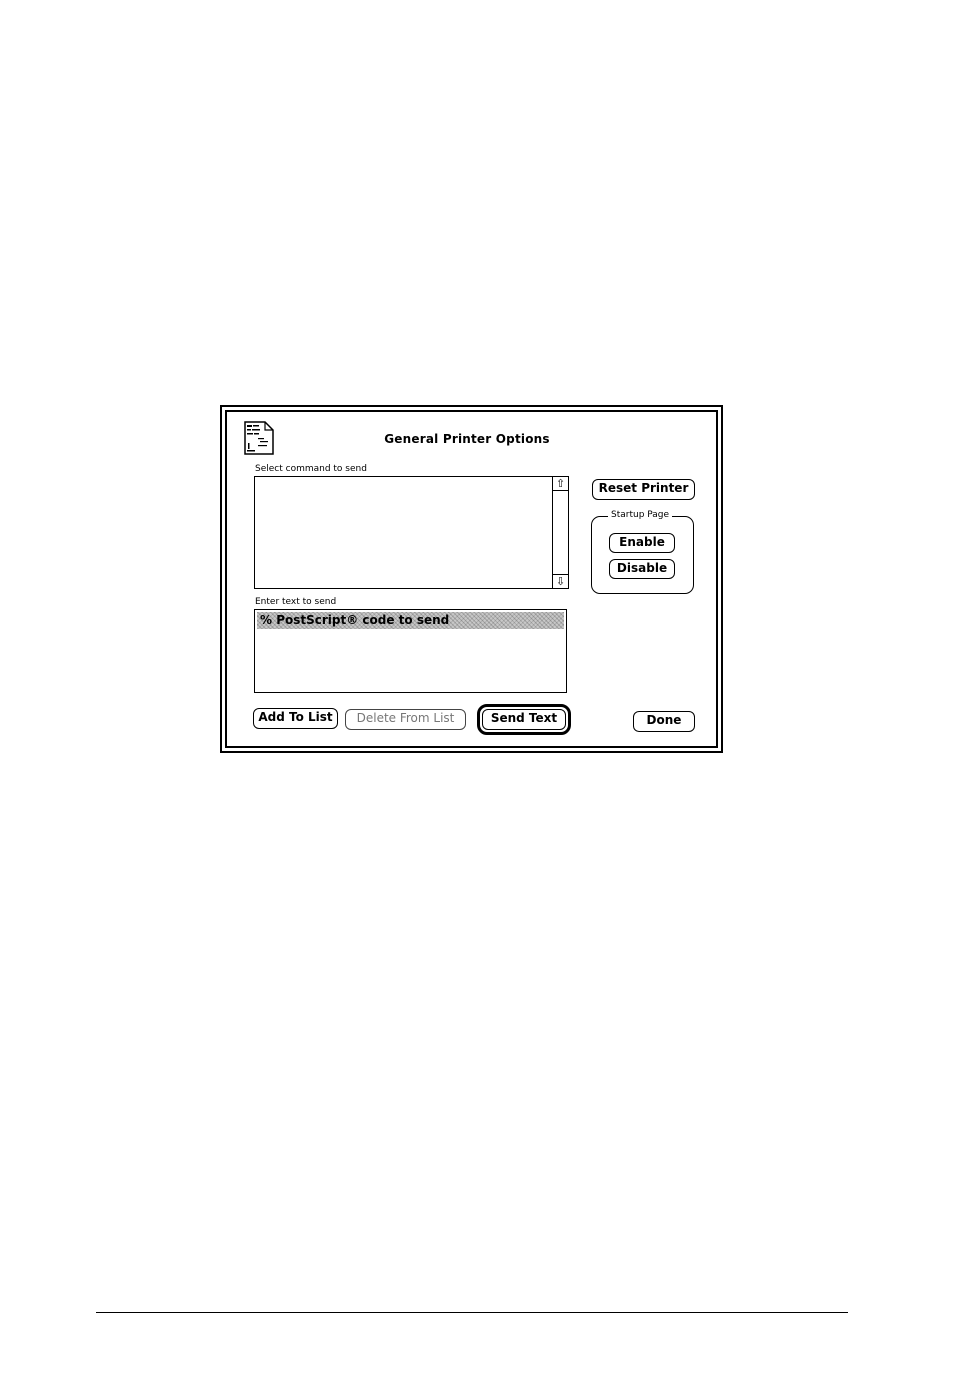 The image size is (954, 1382). I want to click on command-list-label: Select command to send, so click(311, 469).